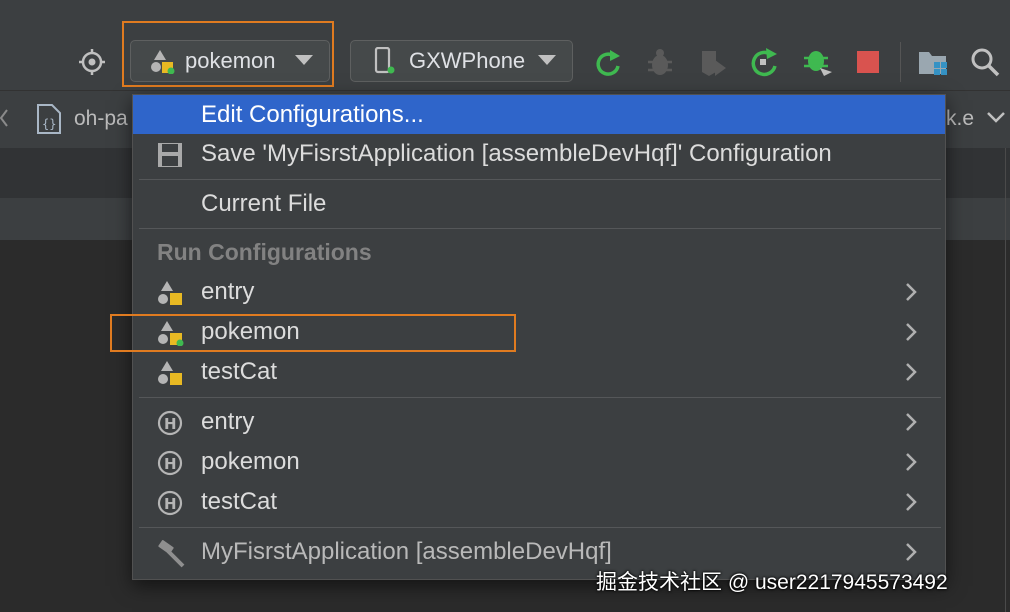 The height and width of the screenshot is (612, 1010). Describe the element at coordinates (539, 372) in the screenshot. I see `run-config-item-testcat: testCat` at that location.